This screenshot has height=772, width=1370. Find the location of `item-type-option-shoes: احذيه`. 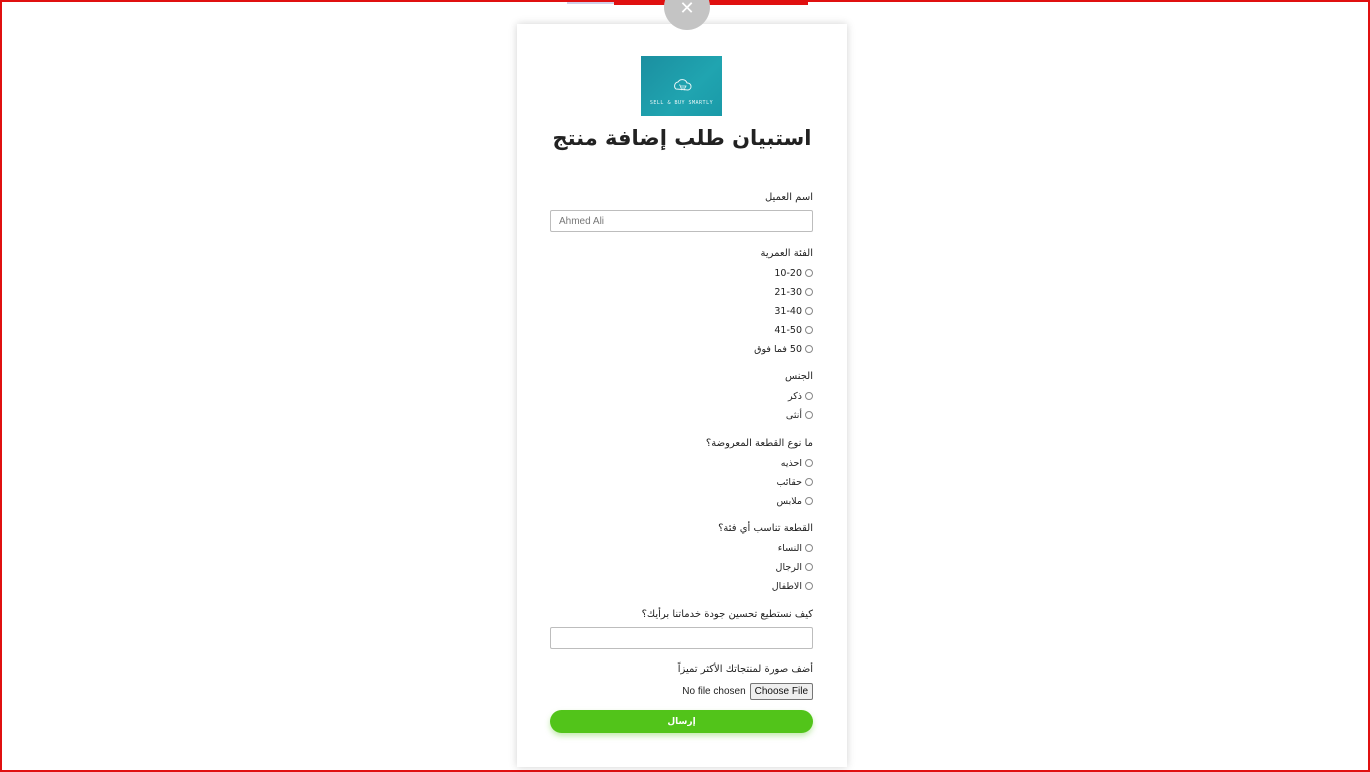

item-type-option-shoes: احذيه is located at coordinates (797, 463).